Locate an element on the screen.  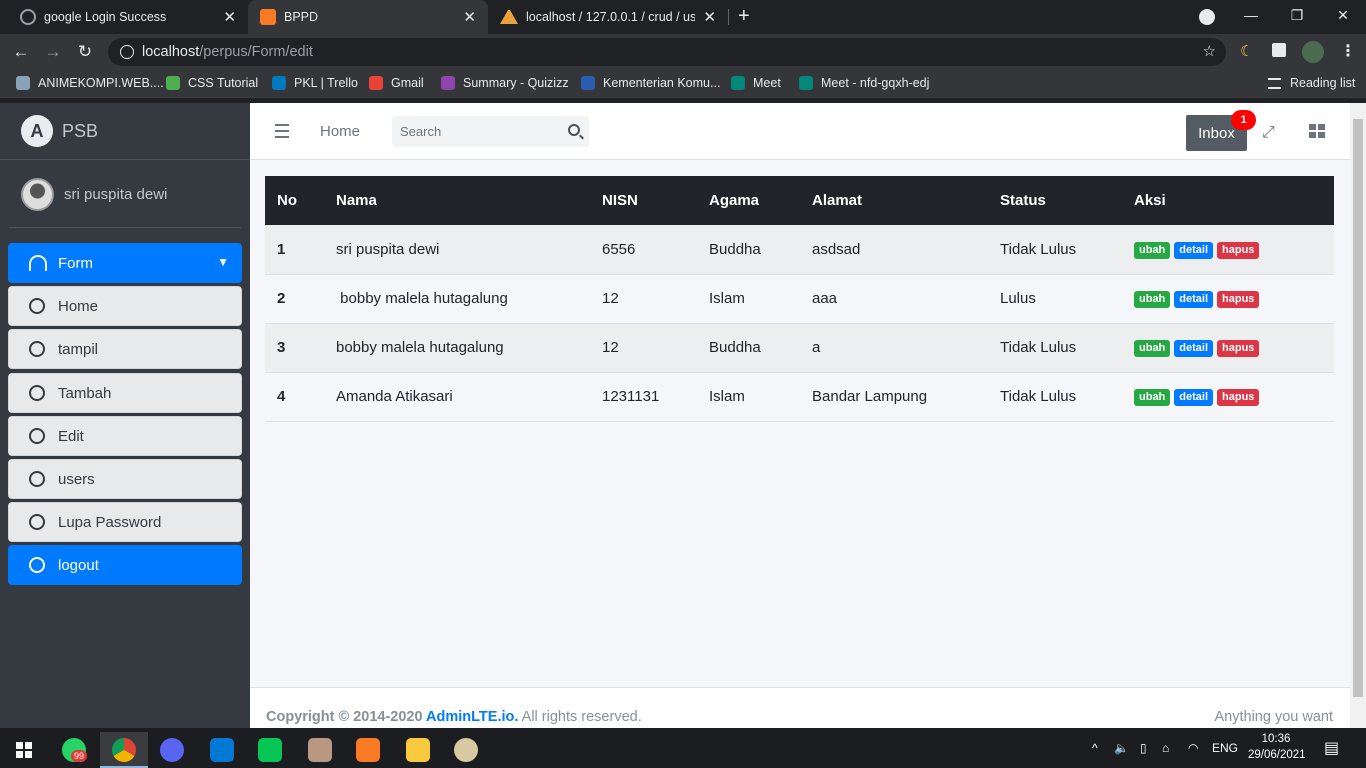
sidebar-item-form: Form ▼ is located at coordinates (125, 263).